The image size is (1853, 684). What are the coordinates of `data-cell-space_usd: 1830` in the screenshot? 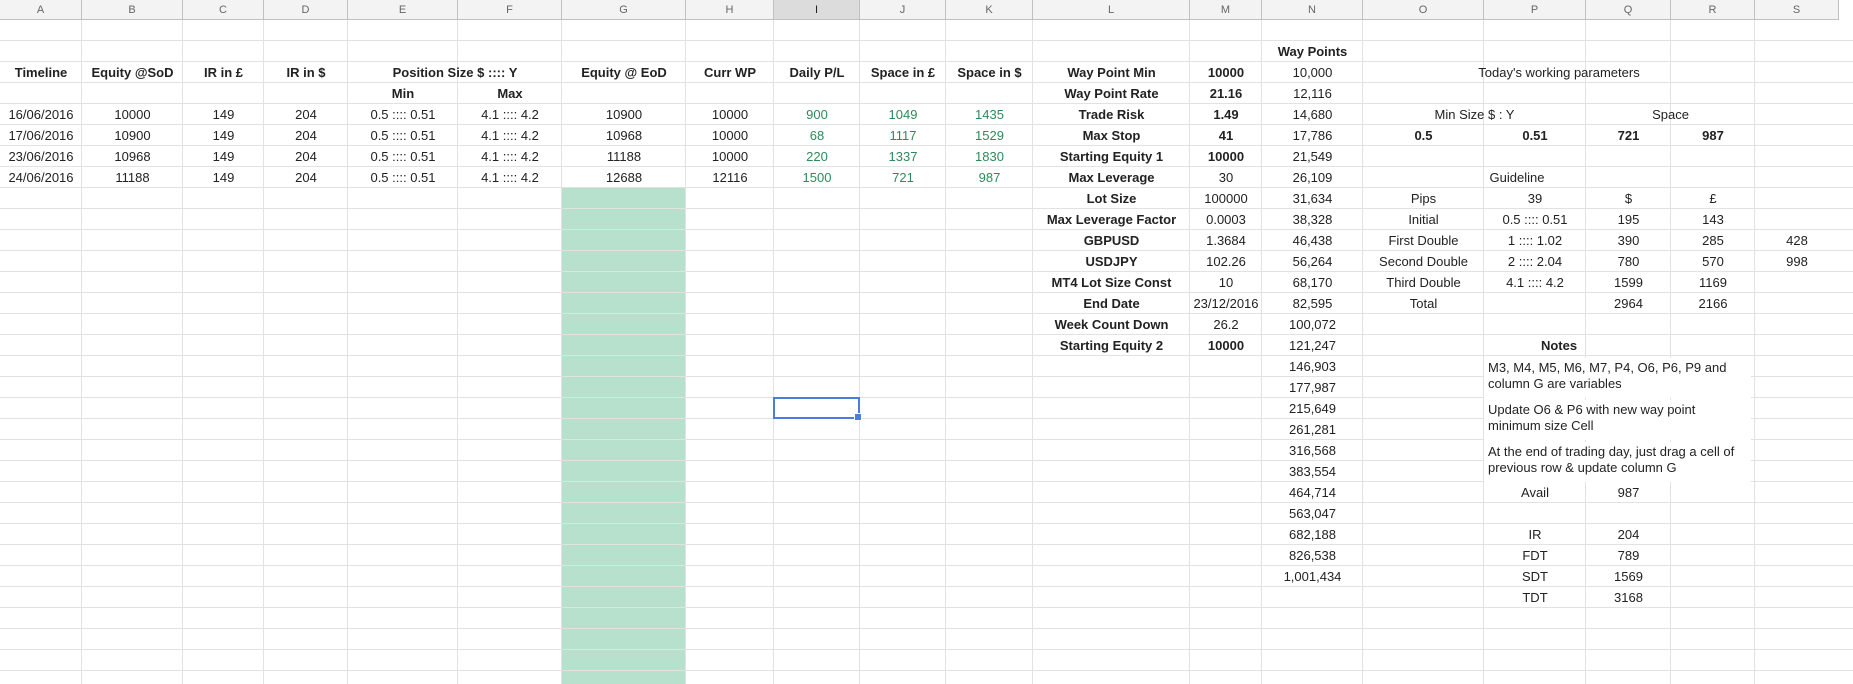 It's located at (989, 156).